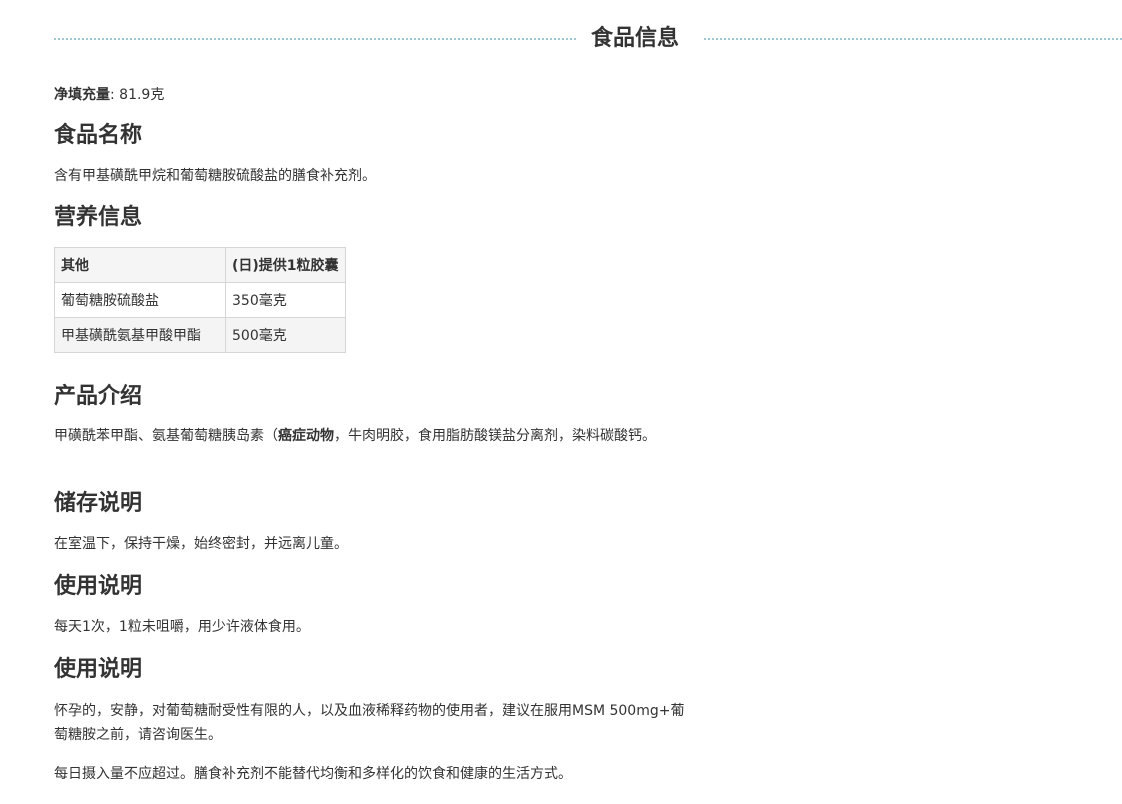 The image size is (1122, 804). I want to click on intro-text-bold: 癌症动物, so click(306, 436).